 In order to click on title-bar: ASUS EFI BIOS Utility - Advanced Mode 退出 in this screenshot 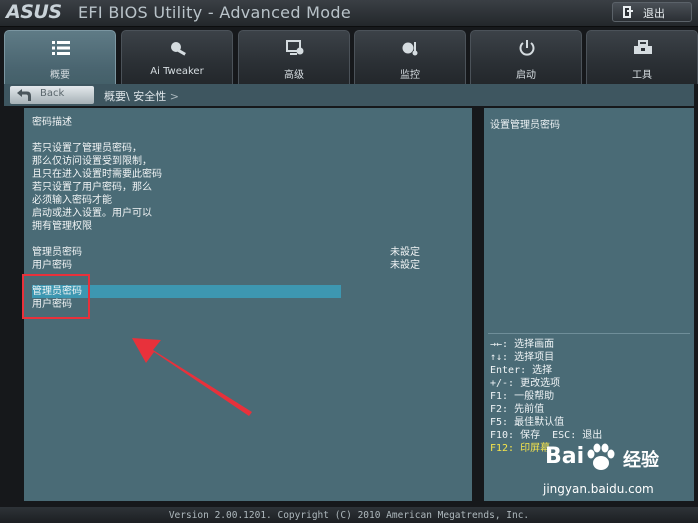, I will do `click(349, 13)`.